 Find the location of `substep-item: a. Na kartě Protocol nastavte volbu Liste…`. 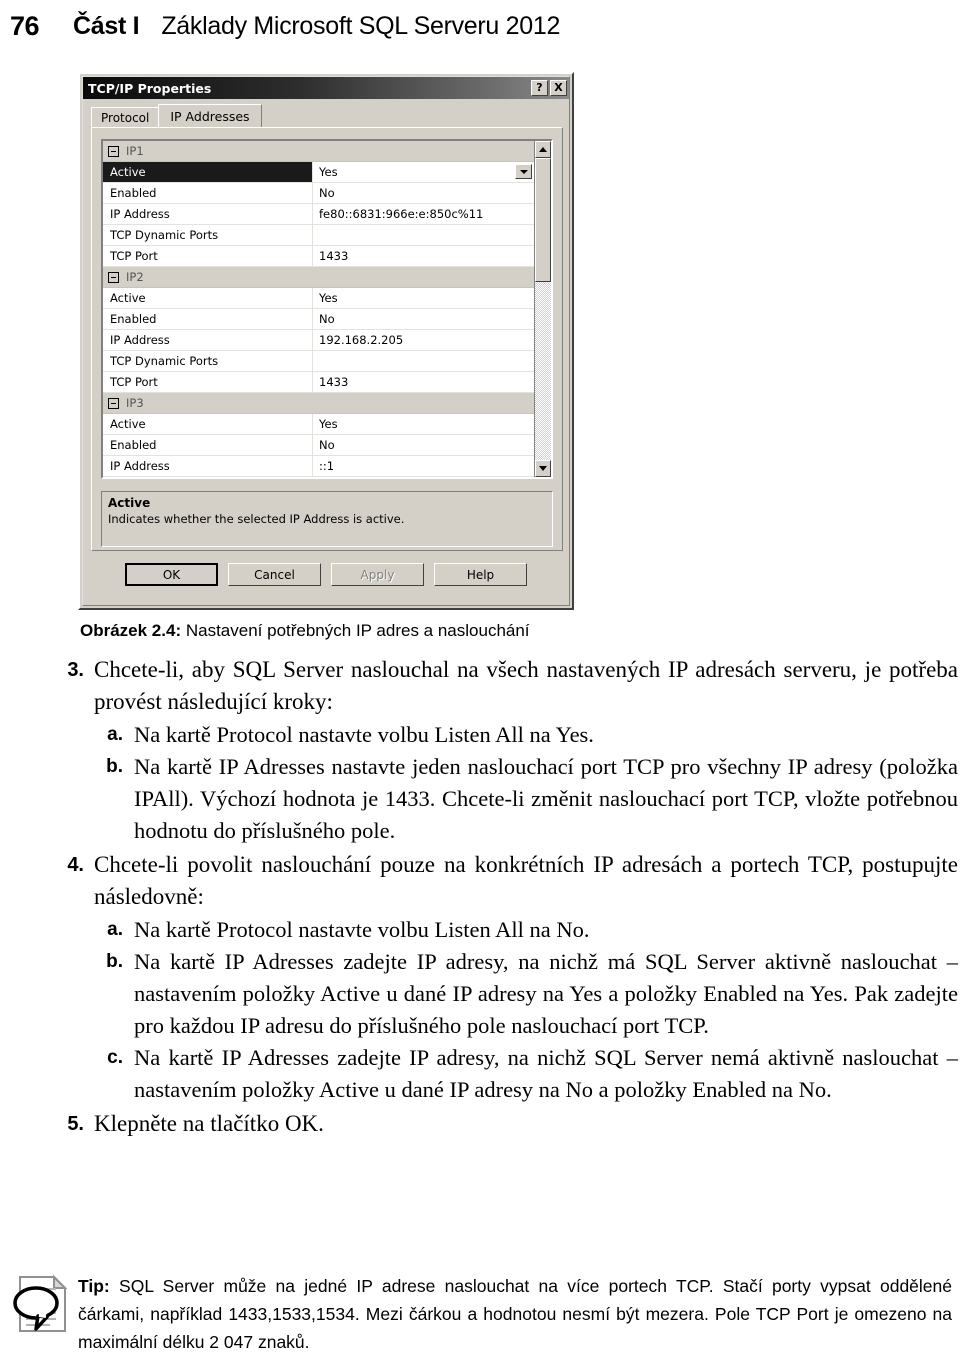

substep-item: a. Na kartě Protocol nastavte volbu Liste… is located at coordinates (526, 930).